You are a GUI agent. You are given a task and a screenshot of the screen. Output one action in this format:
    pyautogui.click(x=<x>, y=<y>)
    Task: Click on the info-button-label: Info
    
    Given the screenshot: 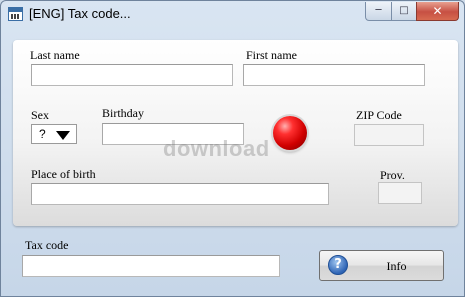 What is the action you would take?
    pyautogui.click(x=396, y=266)
    